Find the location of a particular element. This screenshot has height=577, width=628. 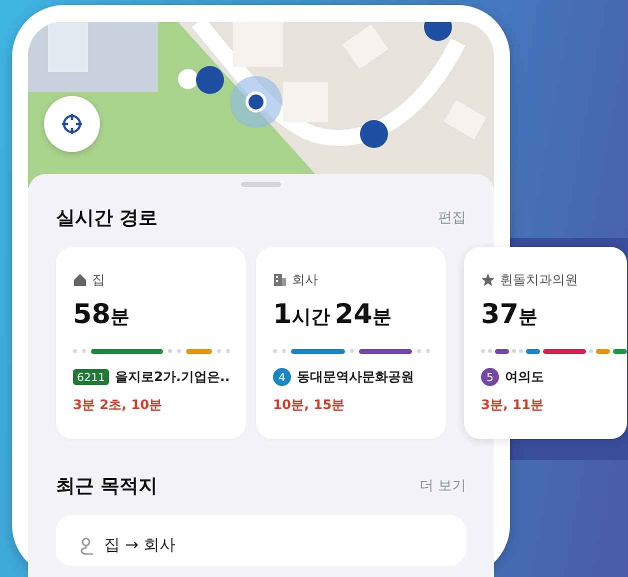

home-icon is located at coordinates (80, 280).